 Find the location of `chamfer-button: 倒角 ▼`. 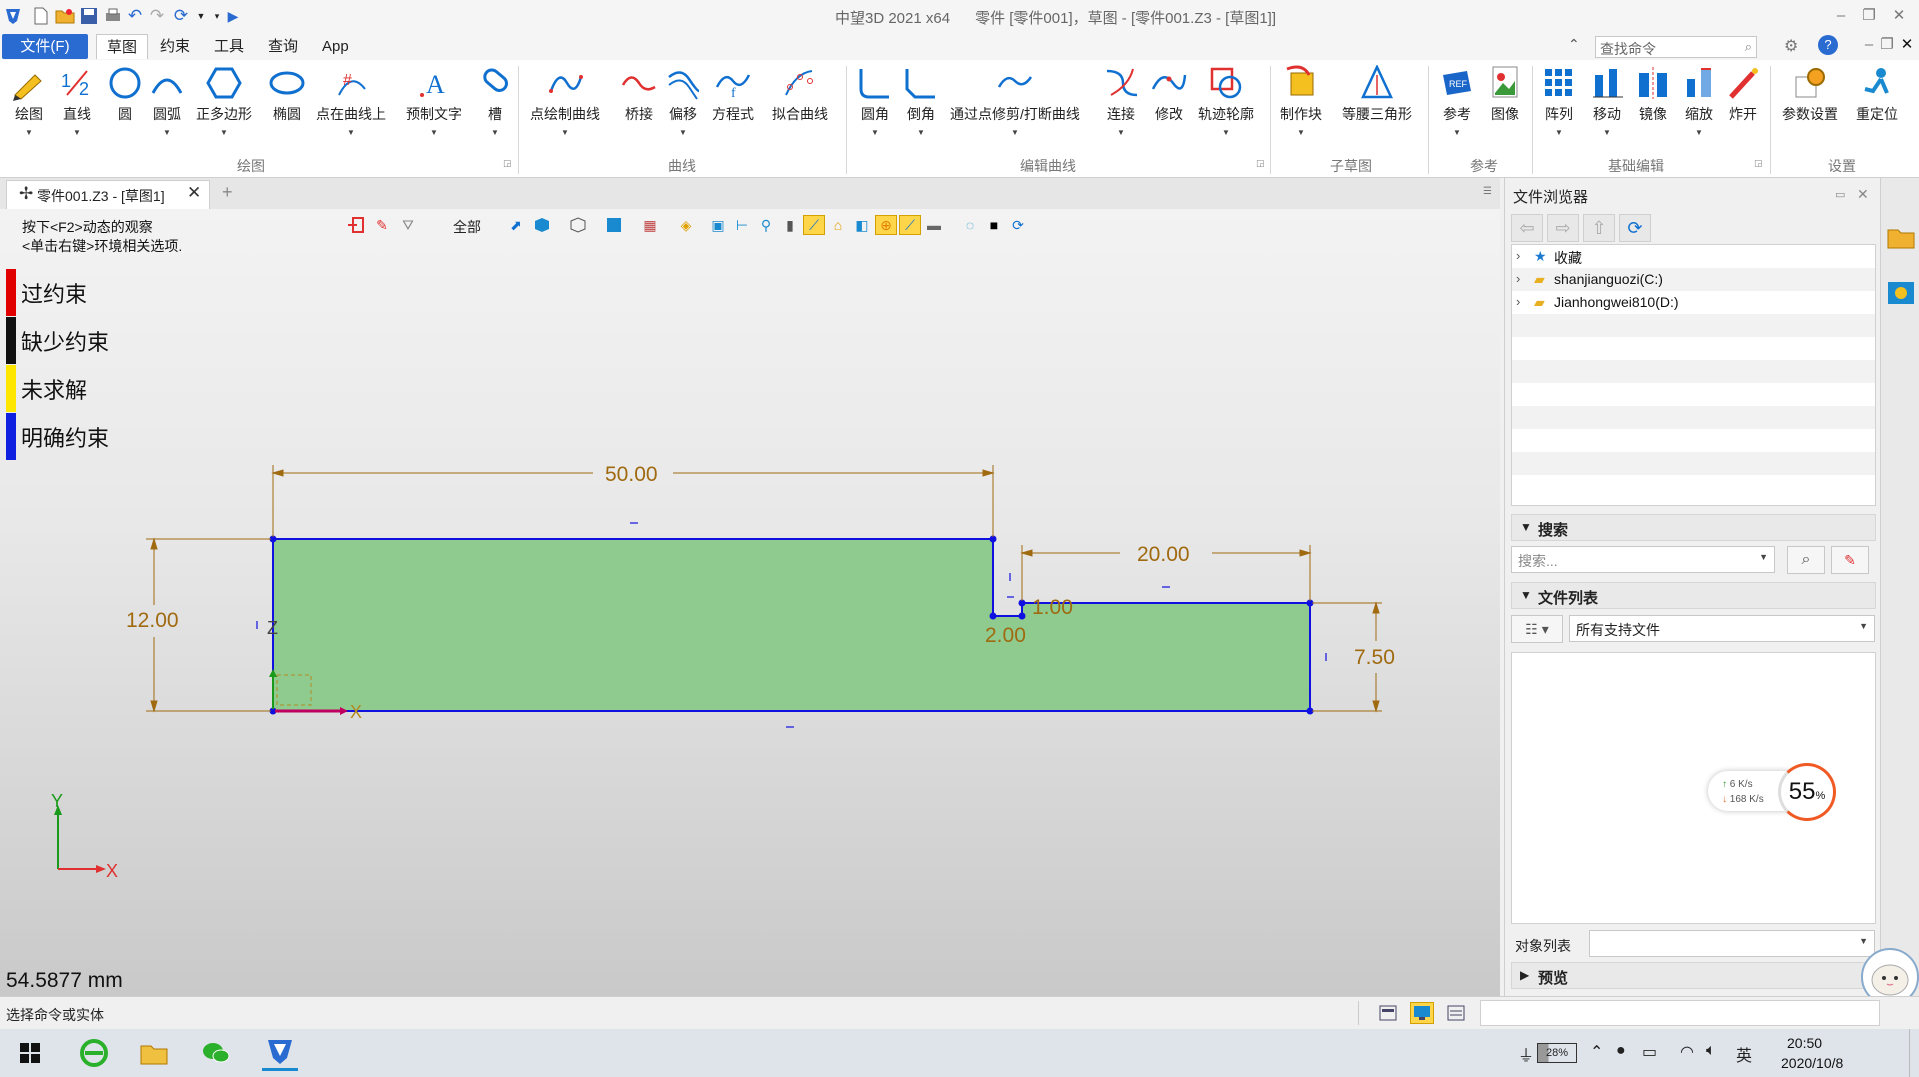

chamfer-button: 倒角 ▼ is located at coordinates (921, 110).